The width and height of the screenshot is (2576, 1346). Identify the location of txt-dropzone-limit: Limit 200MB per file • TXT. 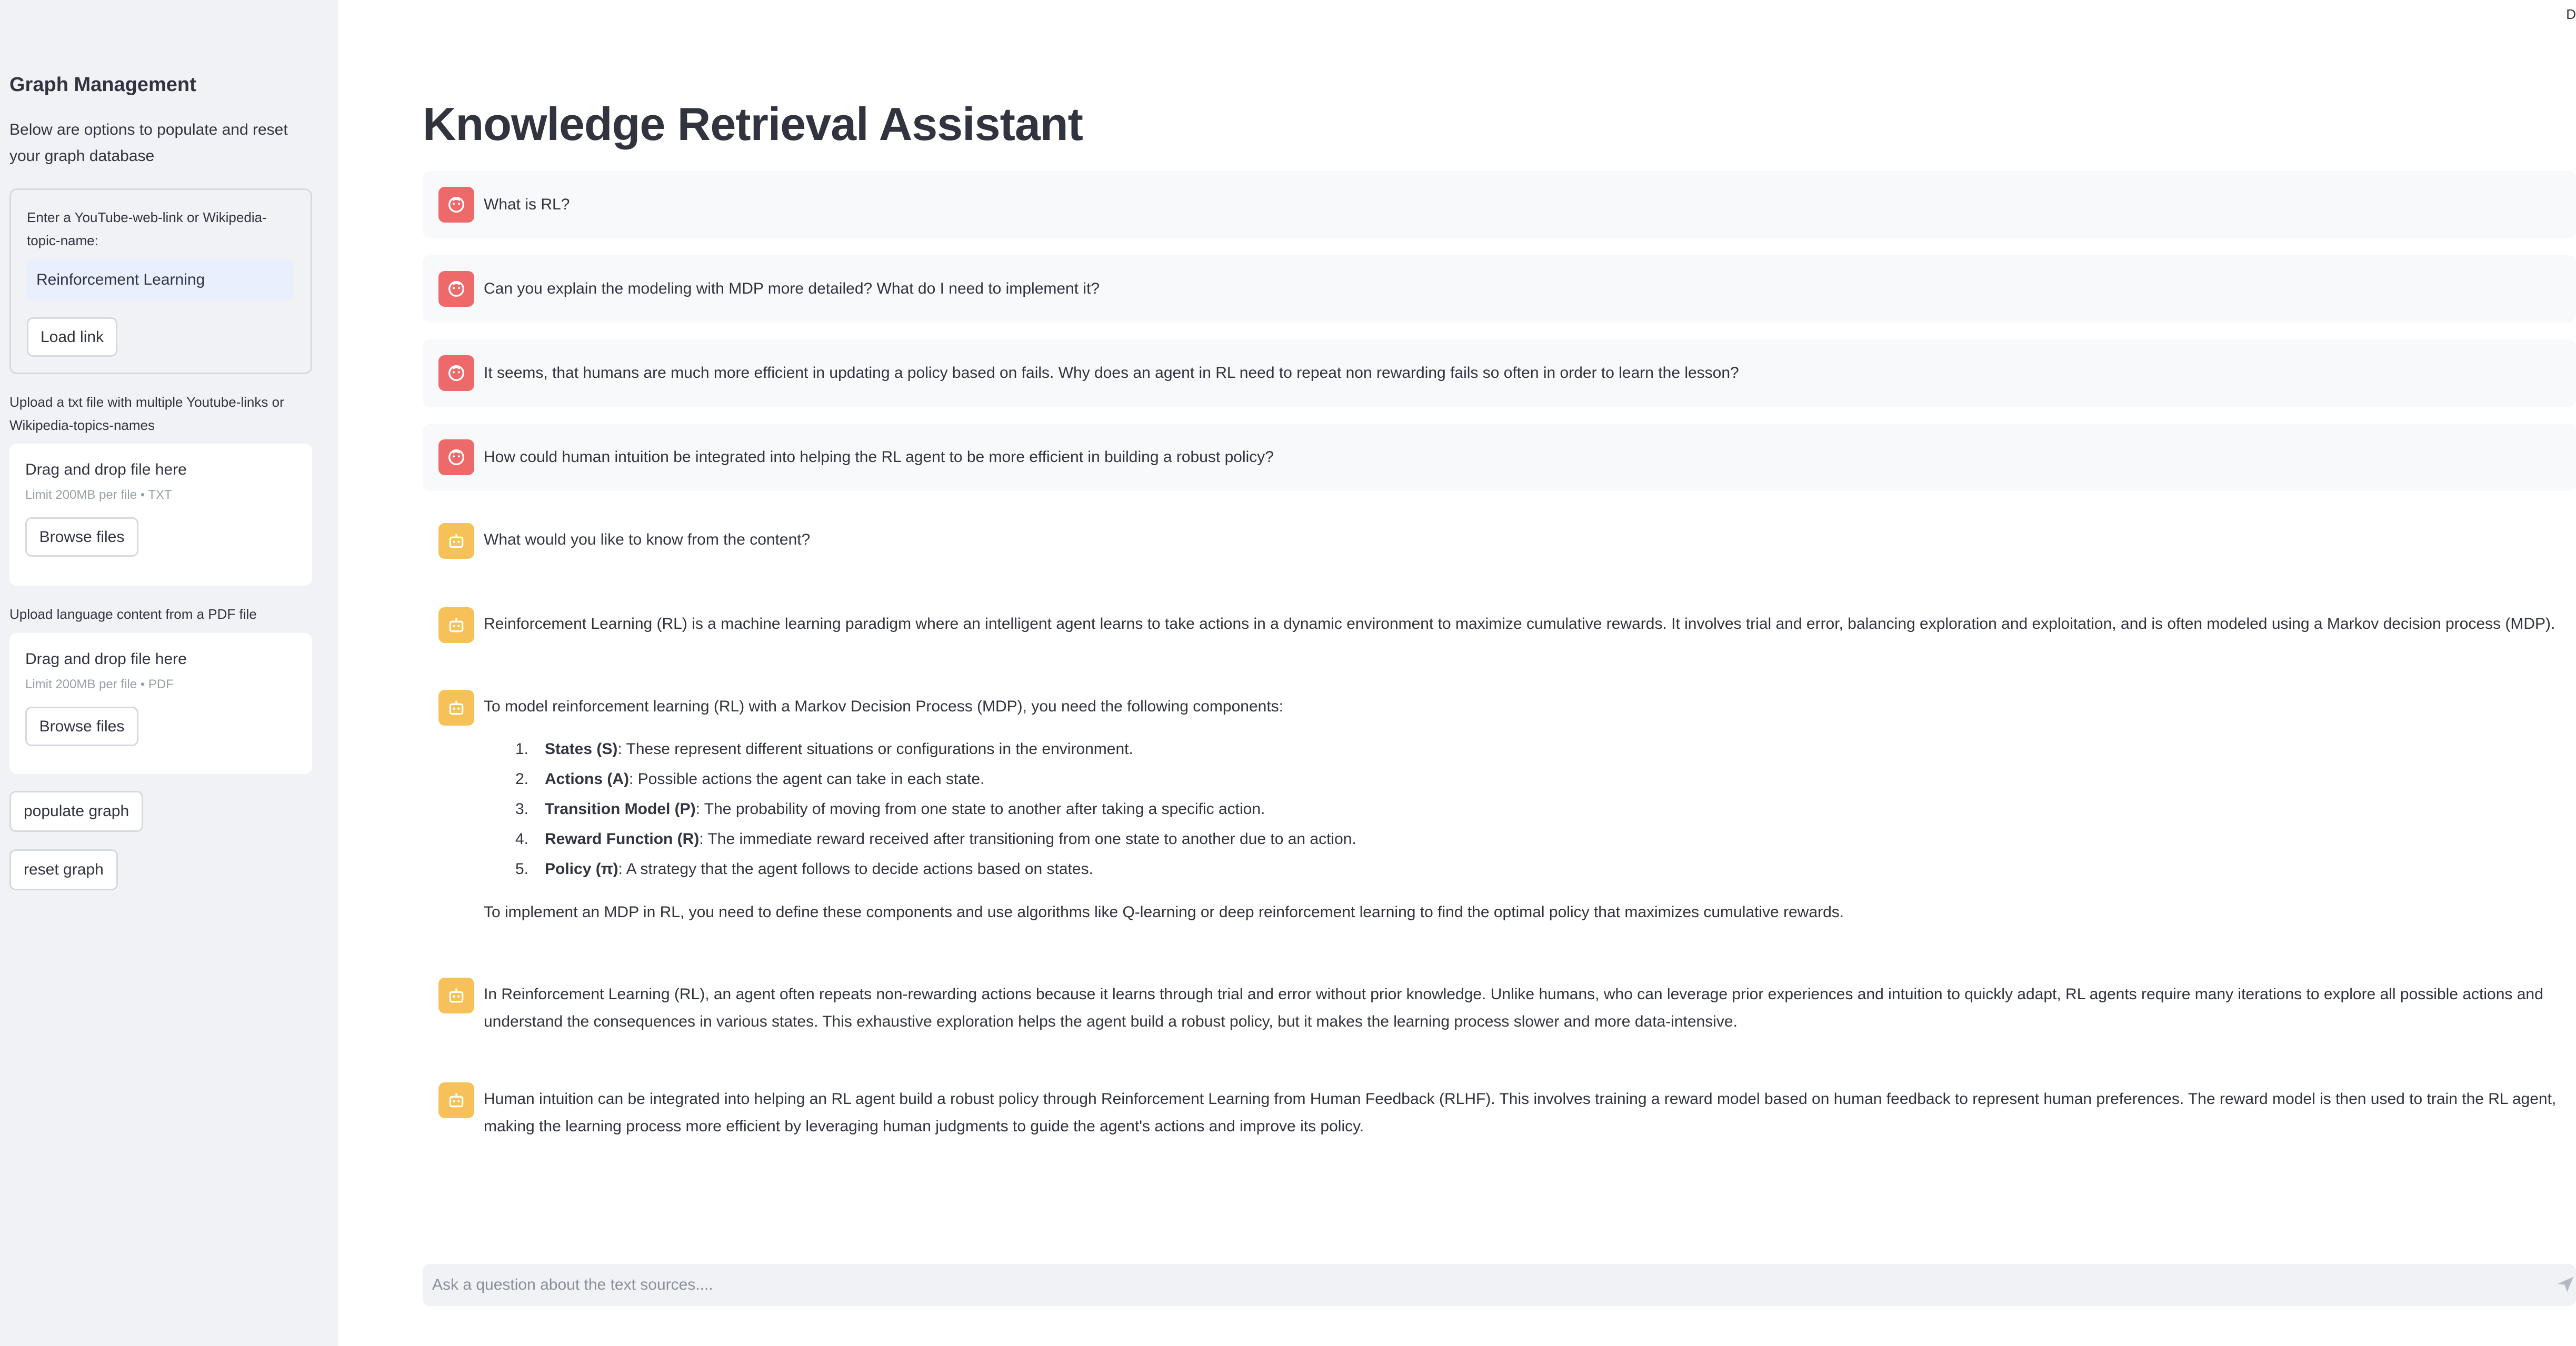
(99, 495).